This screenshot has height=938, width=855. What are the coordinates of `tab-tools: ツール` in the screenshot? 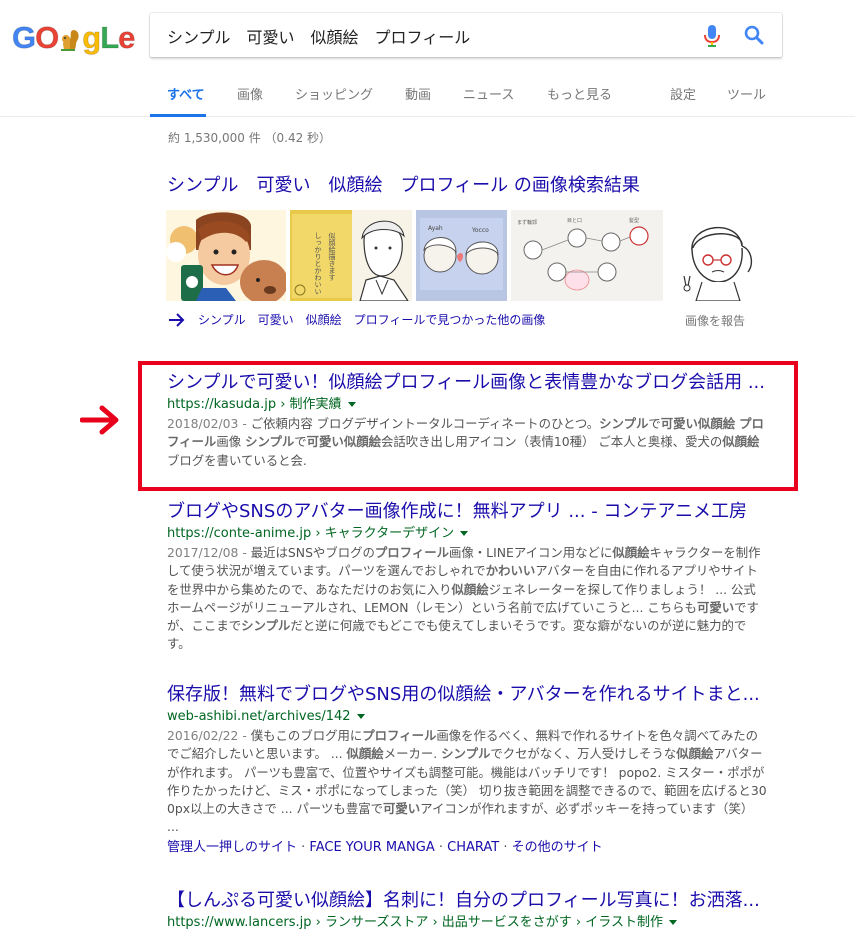 It's located at (746, 93).